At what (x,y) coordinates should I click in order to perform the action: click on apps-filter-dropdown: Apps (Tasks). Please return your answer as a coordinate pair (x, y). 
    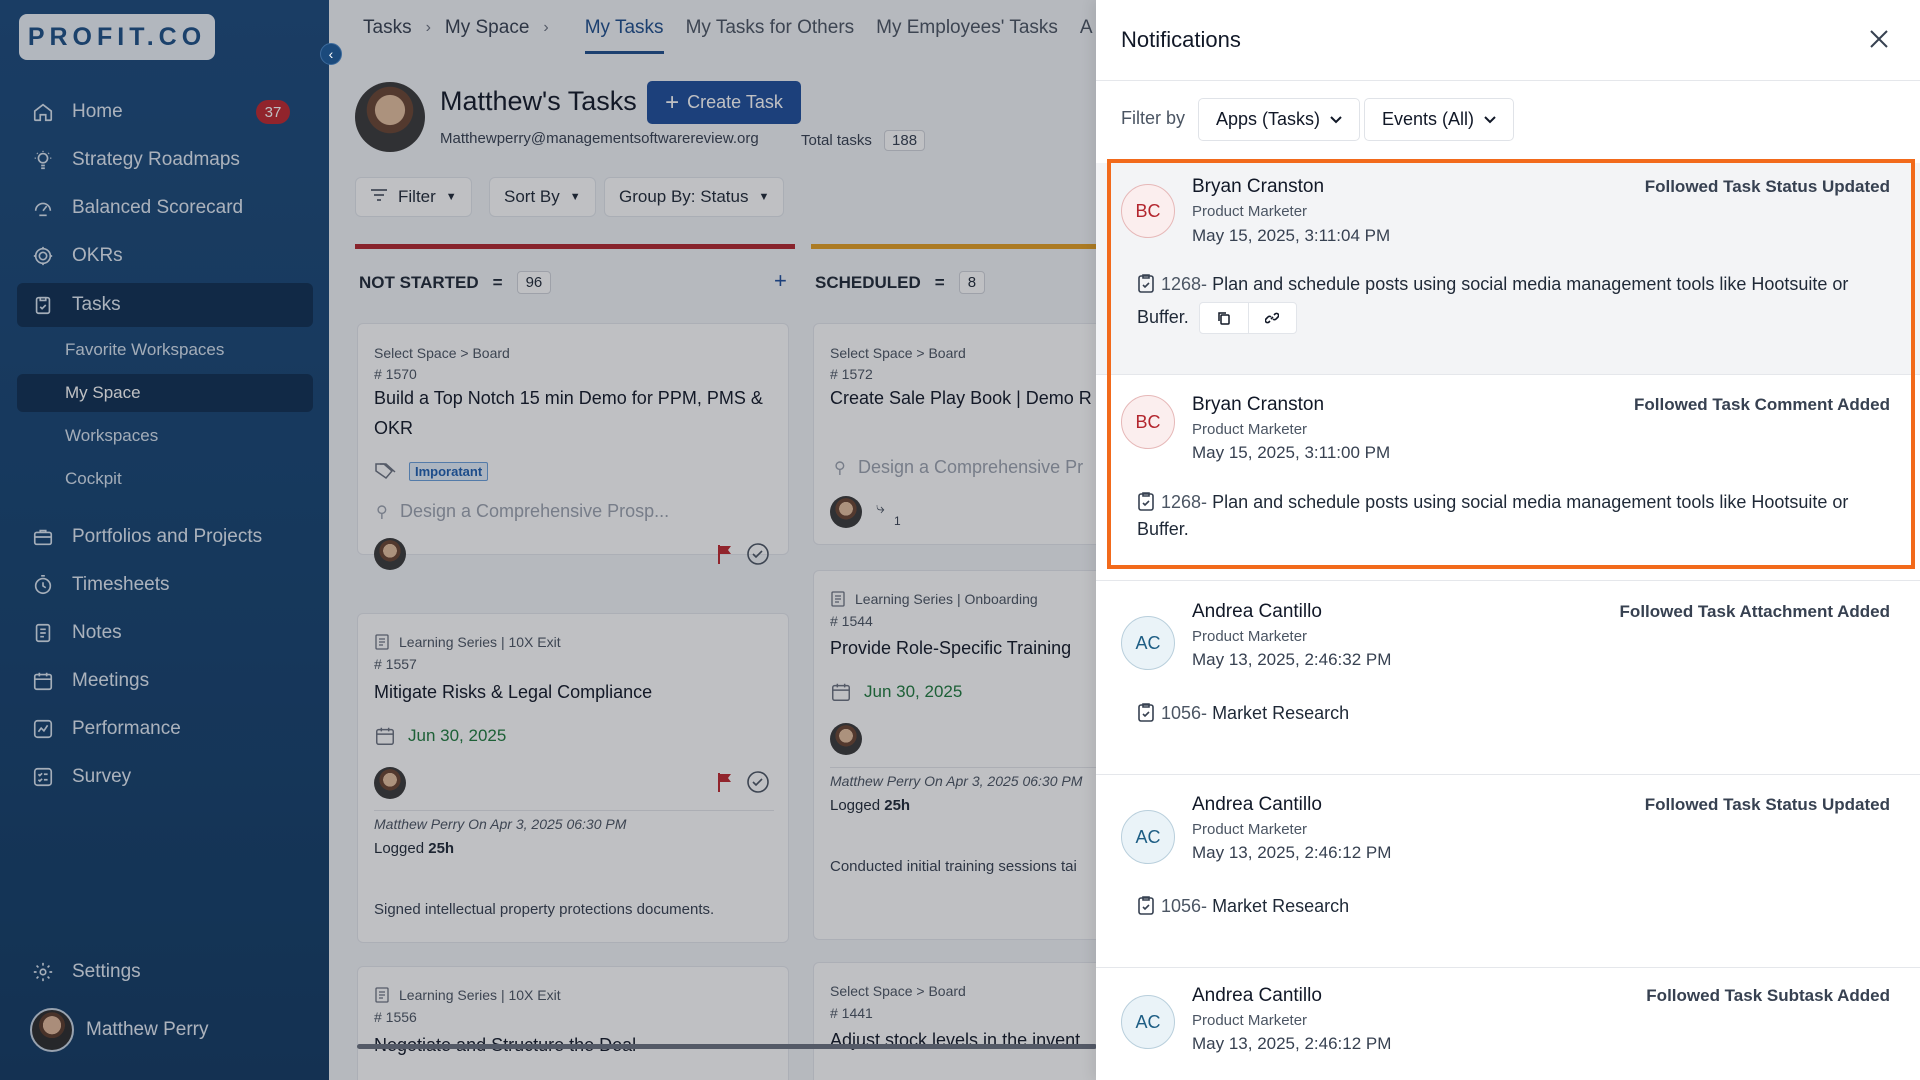
    Looking at the image, I should click on (1279, 119).